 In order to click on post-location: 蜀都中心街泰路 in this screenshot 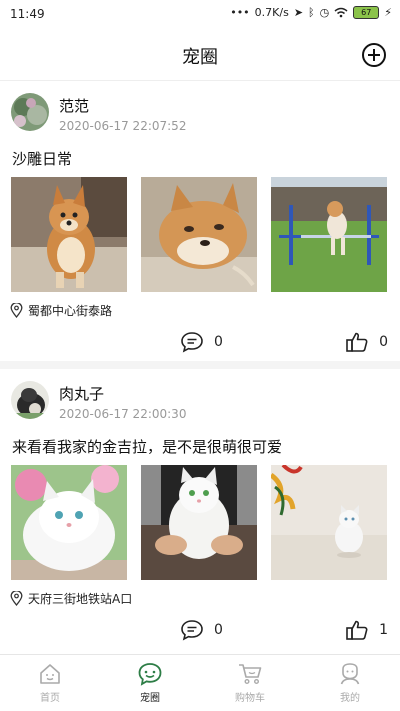, I will do `click(61, 310)`.